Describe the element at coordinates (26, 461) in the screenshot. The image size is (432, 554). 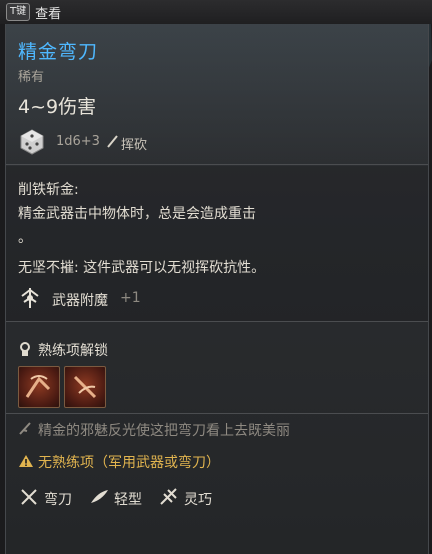
I see `warning-icon` at that location.